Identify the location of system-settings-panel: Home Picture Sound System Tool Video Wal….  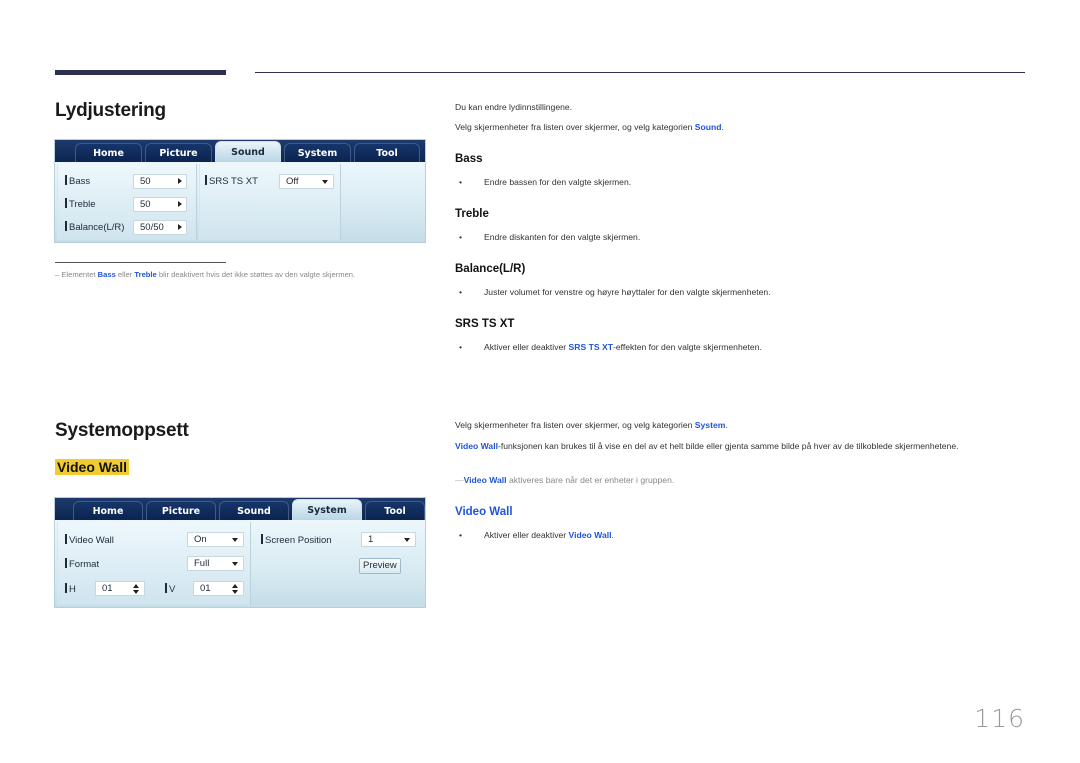
(240, 552).